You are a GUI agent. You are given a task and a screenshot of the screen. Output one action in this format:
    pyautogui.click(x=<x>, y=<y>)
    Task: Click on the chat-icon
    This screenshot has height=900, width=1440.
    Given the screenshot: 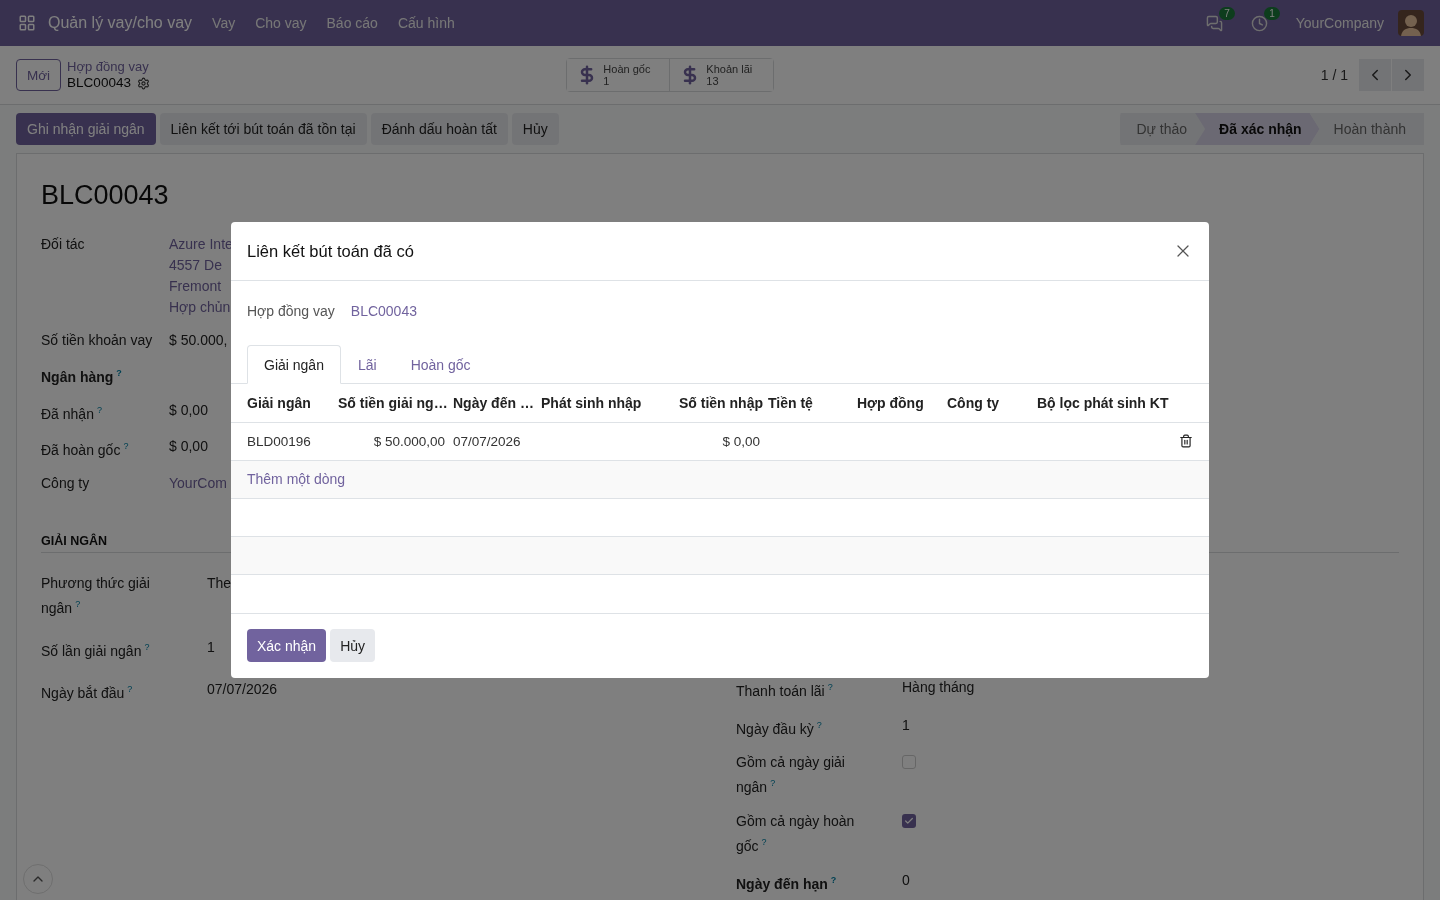 What is the action you would take?
    pyautogui.click(x=1214, y=23)
    